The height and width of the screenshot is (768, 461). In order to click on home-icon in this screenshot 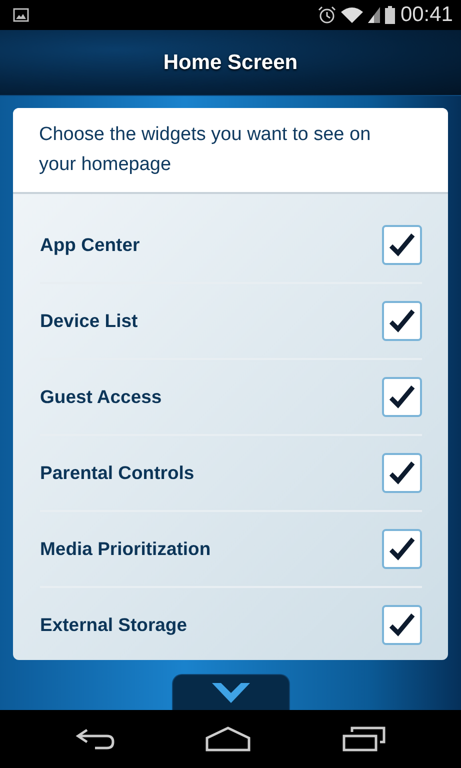, I will do `click(228, 739)`.